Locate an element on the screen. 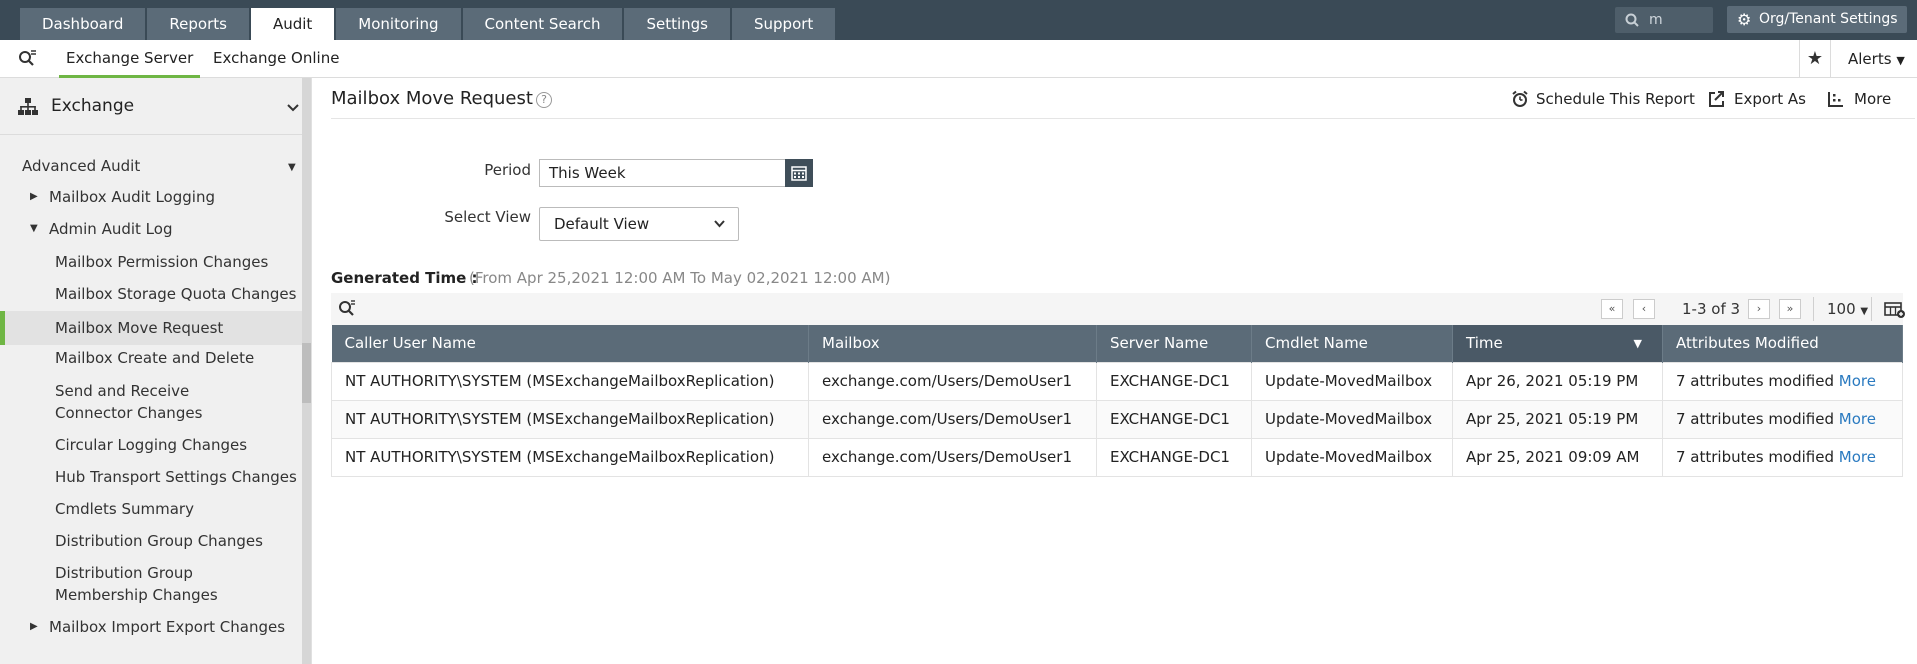 The image size is (1917, 664). generated-time-label: Generated Time : is located at coordinates (404, 278).